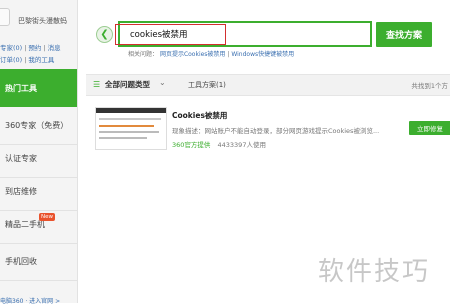  I want to click on sidebar-item-hot-tools: 热门工具, so click(38, 88).